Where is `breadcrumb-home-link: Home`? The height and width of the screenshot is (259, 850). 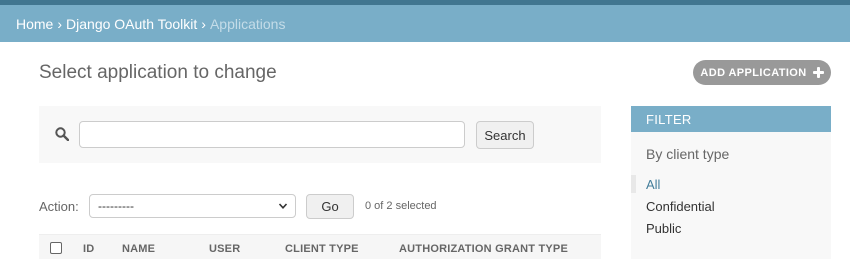 breadcrumb-home-link: Home is located at coordinates (34, 24).